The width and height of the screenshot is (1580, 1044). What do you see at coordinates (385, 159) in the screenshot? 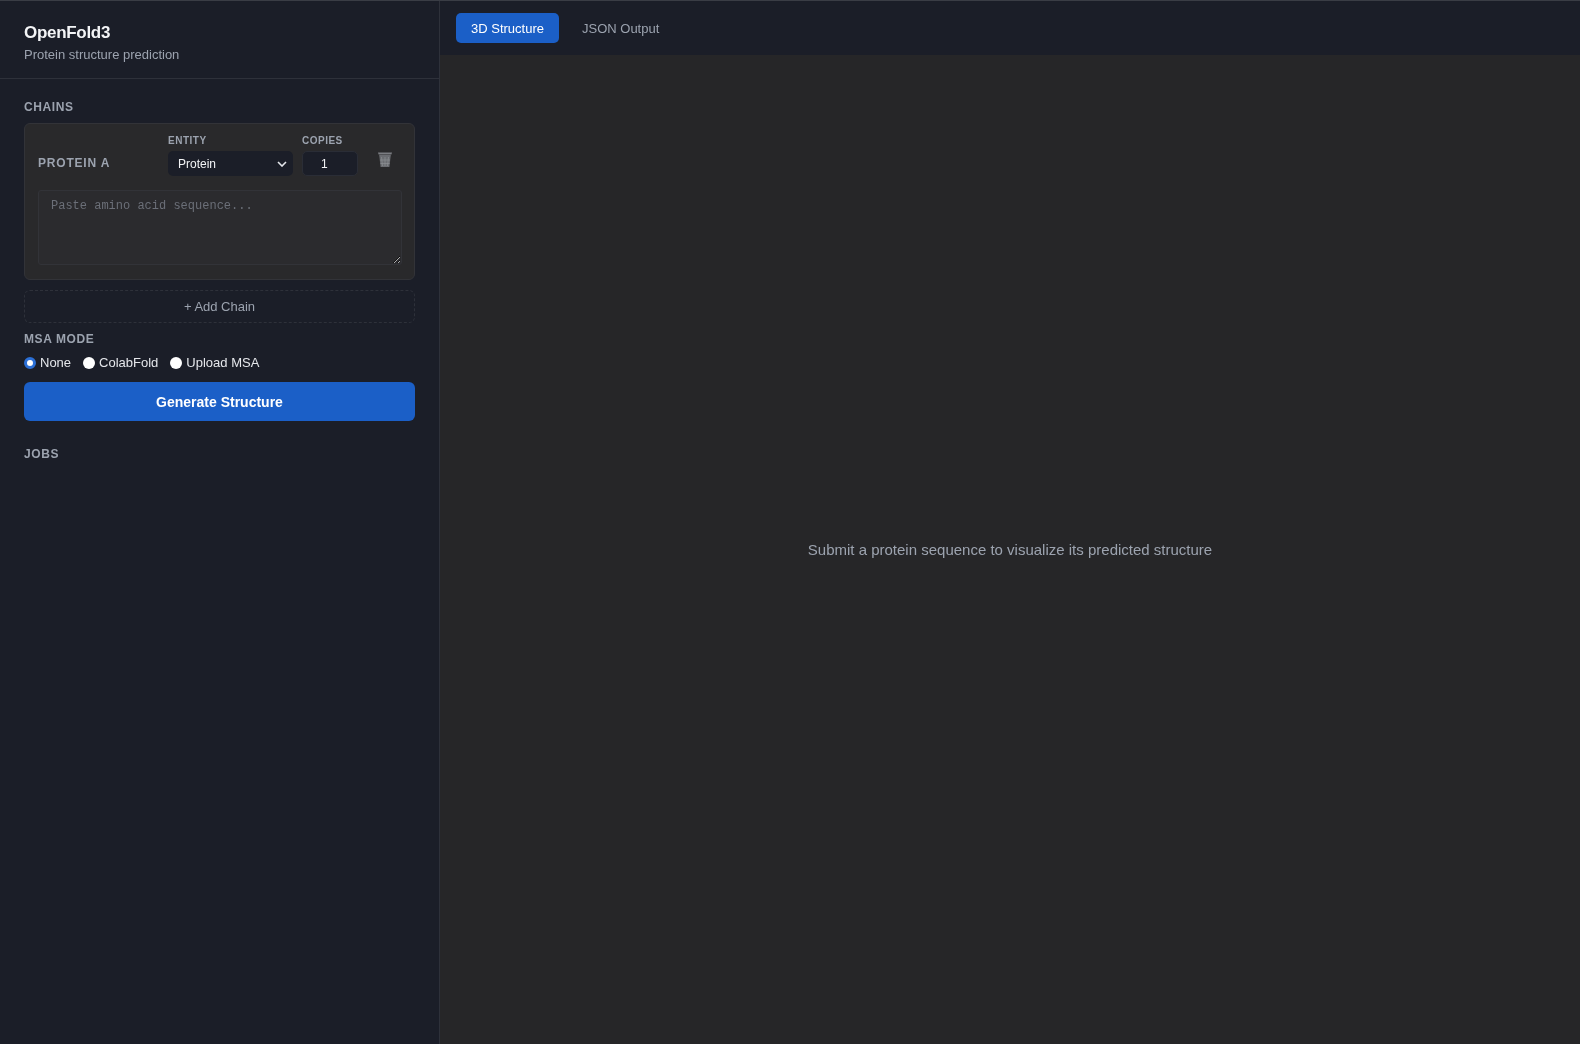
I see `trash-icon` at bounding box center [385, 159].